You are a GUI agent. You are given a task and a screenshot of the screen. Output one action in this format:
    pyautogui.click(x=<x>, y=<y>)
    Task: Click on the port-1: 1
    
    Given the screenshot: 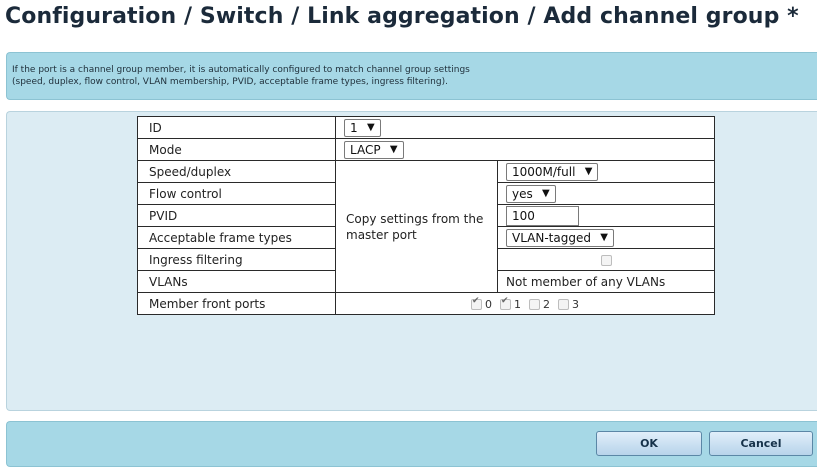 What is the action you would take?
    pyautogui.click(x=510, y=303)
    